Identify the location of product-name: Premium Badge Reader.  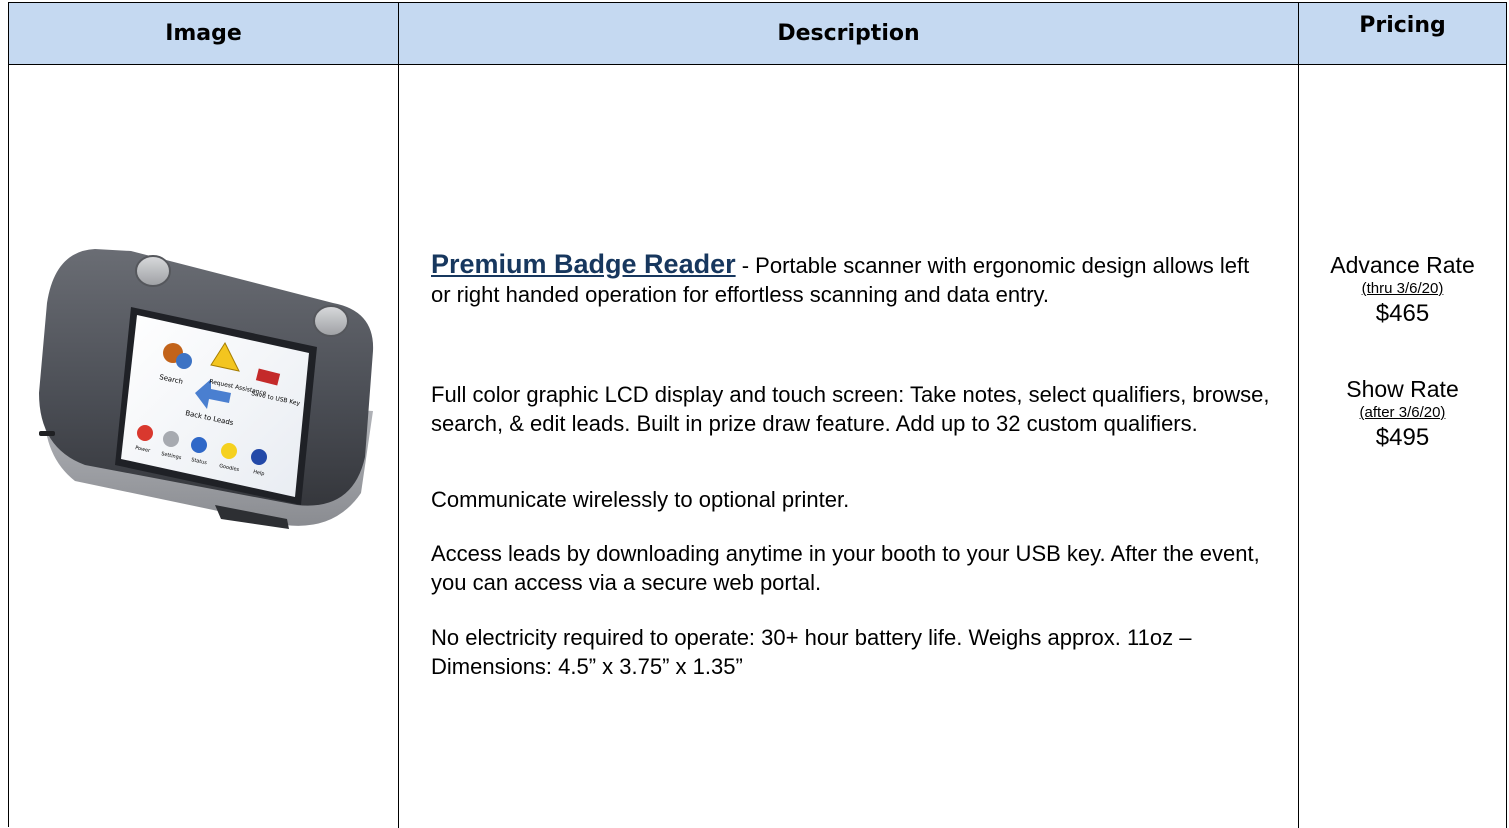
(583, 264).